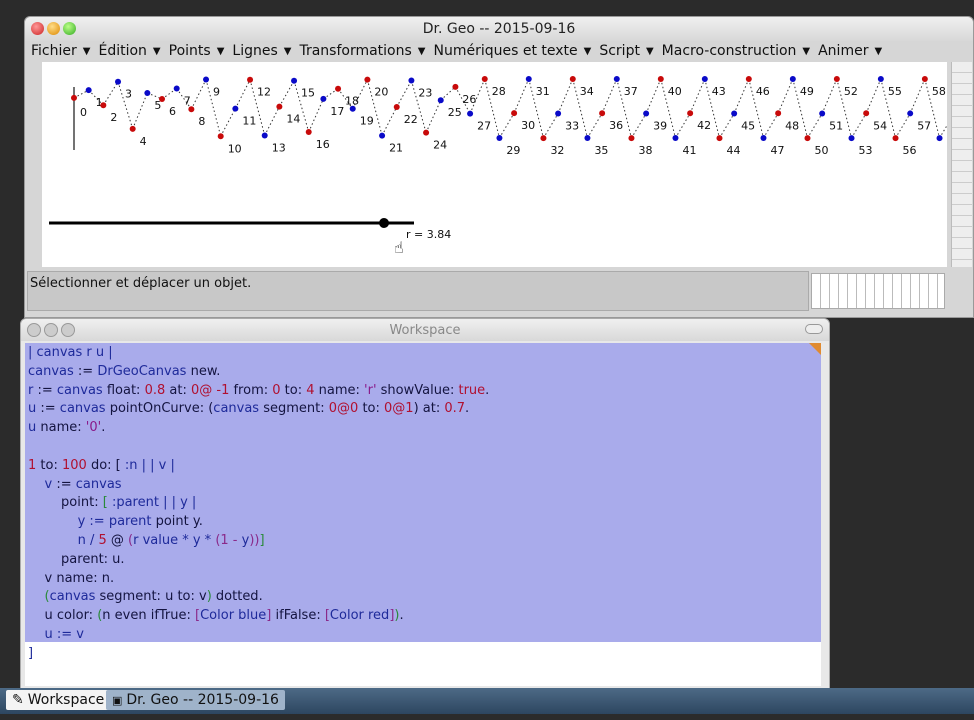  Describe the element at coordinates (499, 29) in the screenshot. I see `drgeo-titlebar: Dr. Geo -- 2015-09-16` at that location.